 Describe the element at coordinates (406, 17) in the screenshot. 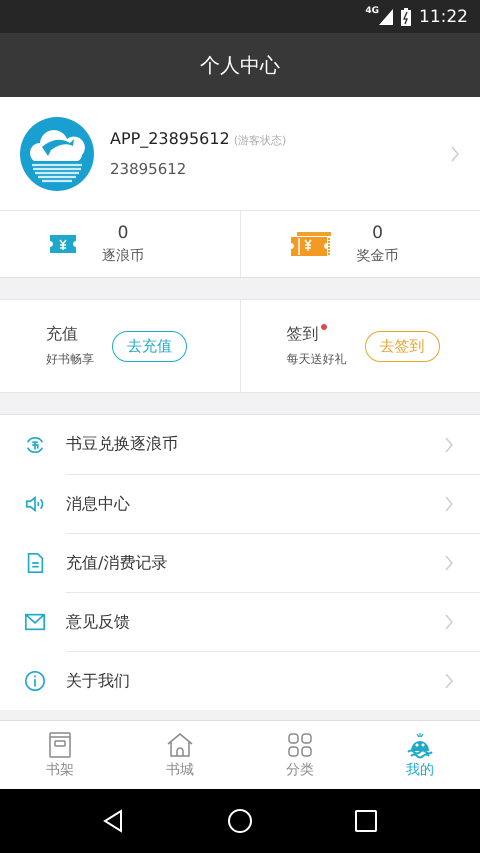

I see `battery-icon` at that location.